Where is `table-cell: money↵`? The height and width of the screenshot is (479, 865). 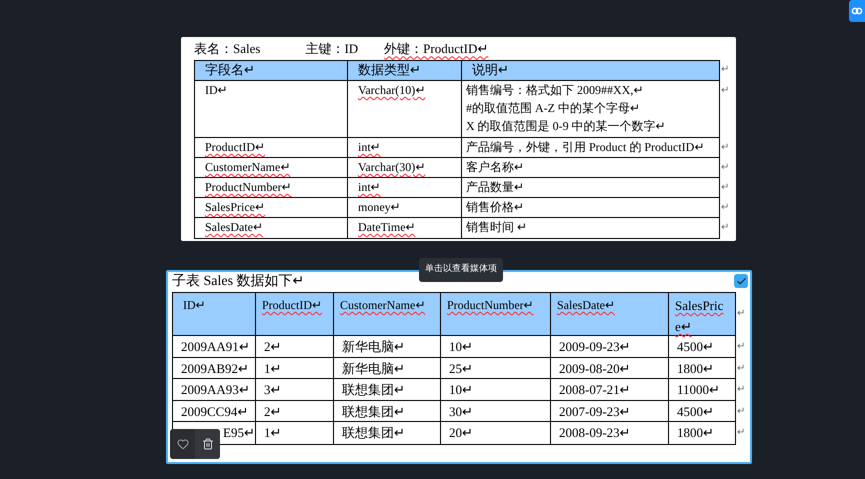 table-cell: money↵ is located at coordinates (379, 207).